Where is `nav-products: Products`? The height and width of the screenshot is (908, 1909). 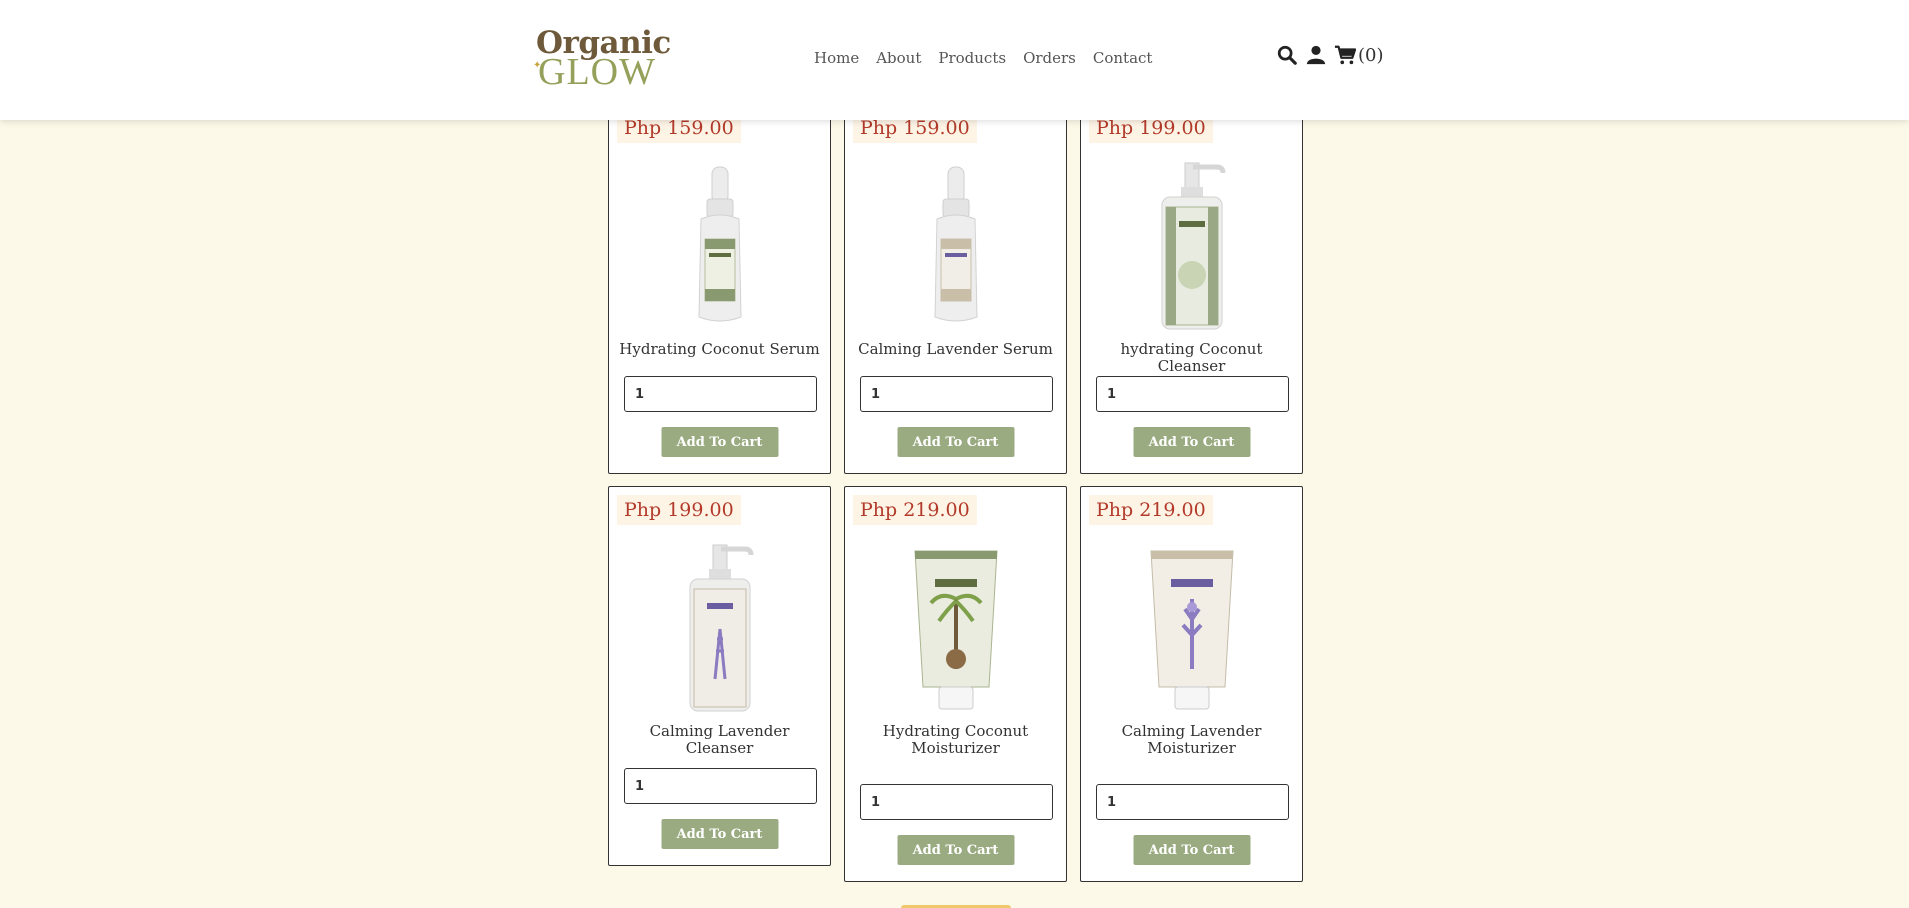
nav-products: Products is located at coordinates (972, 58).